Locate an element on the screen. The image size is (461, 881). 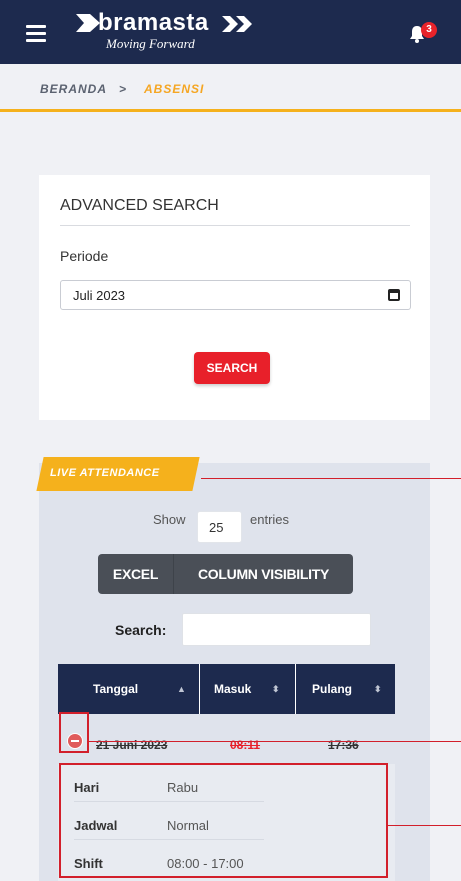
logo-chevrons-icon is located at coordinates (237, 24).